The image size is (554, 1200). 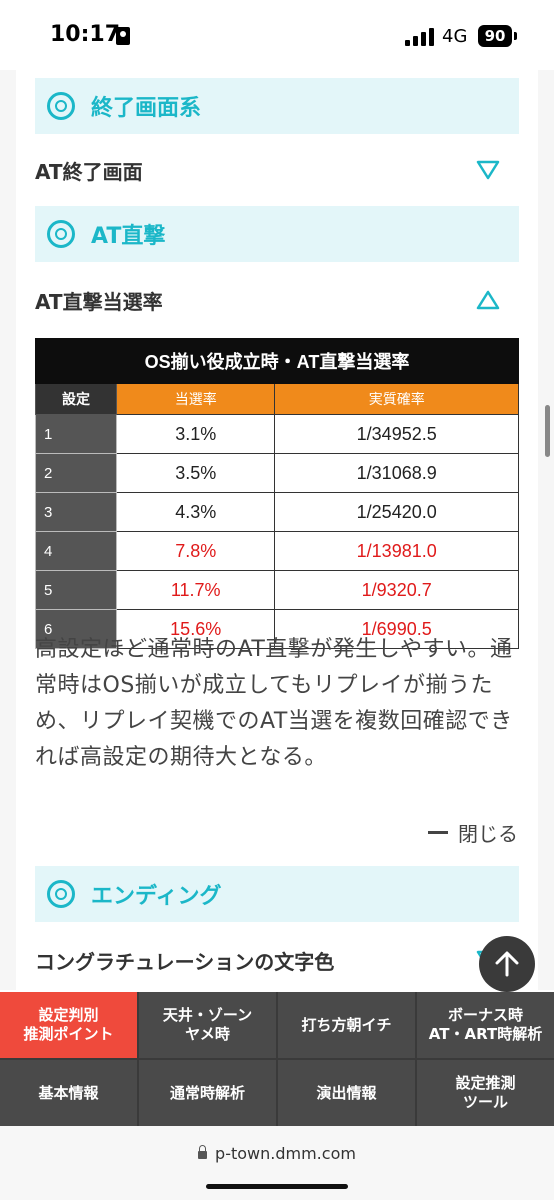 I want to click on battery-icon: 90, so click(x=495, y=36).